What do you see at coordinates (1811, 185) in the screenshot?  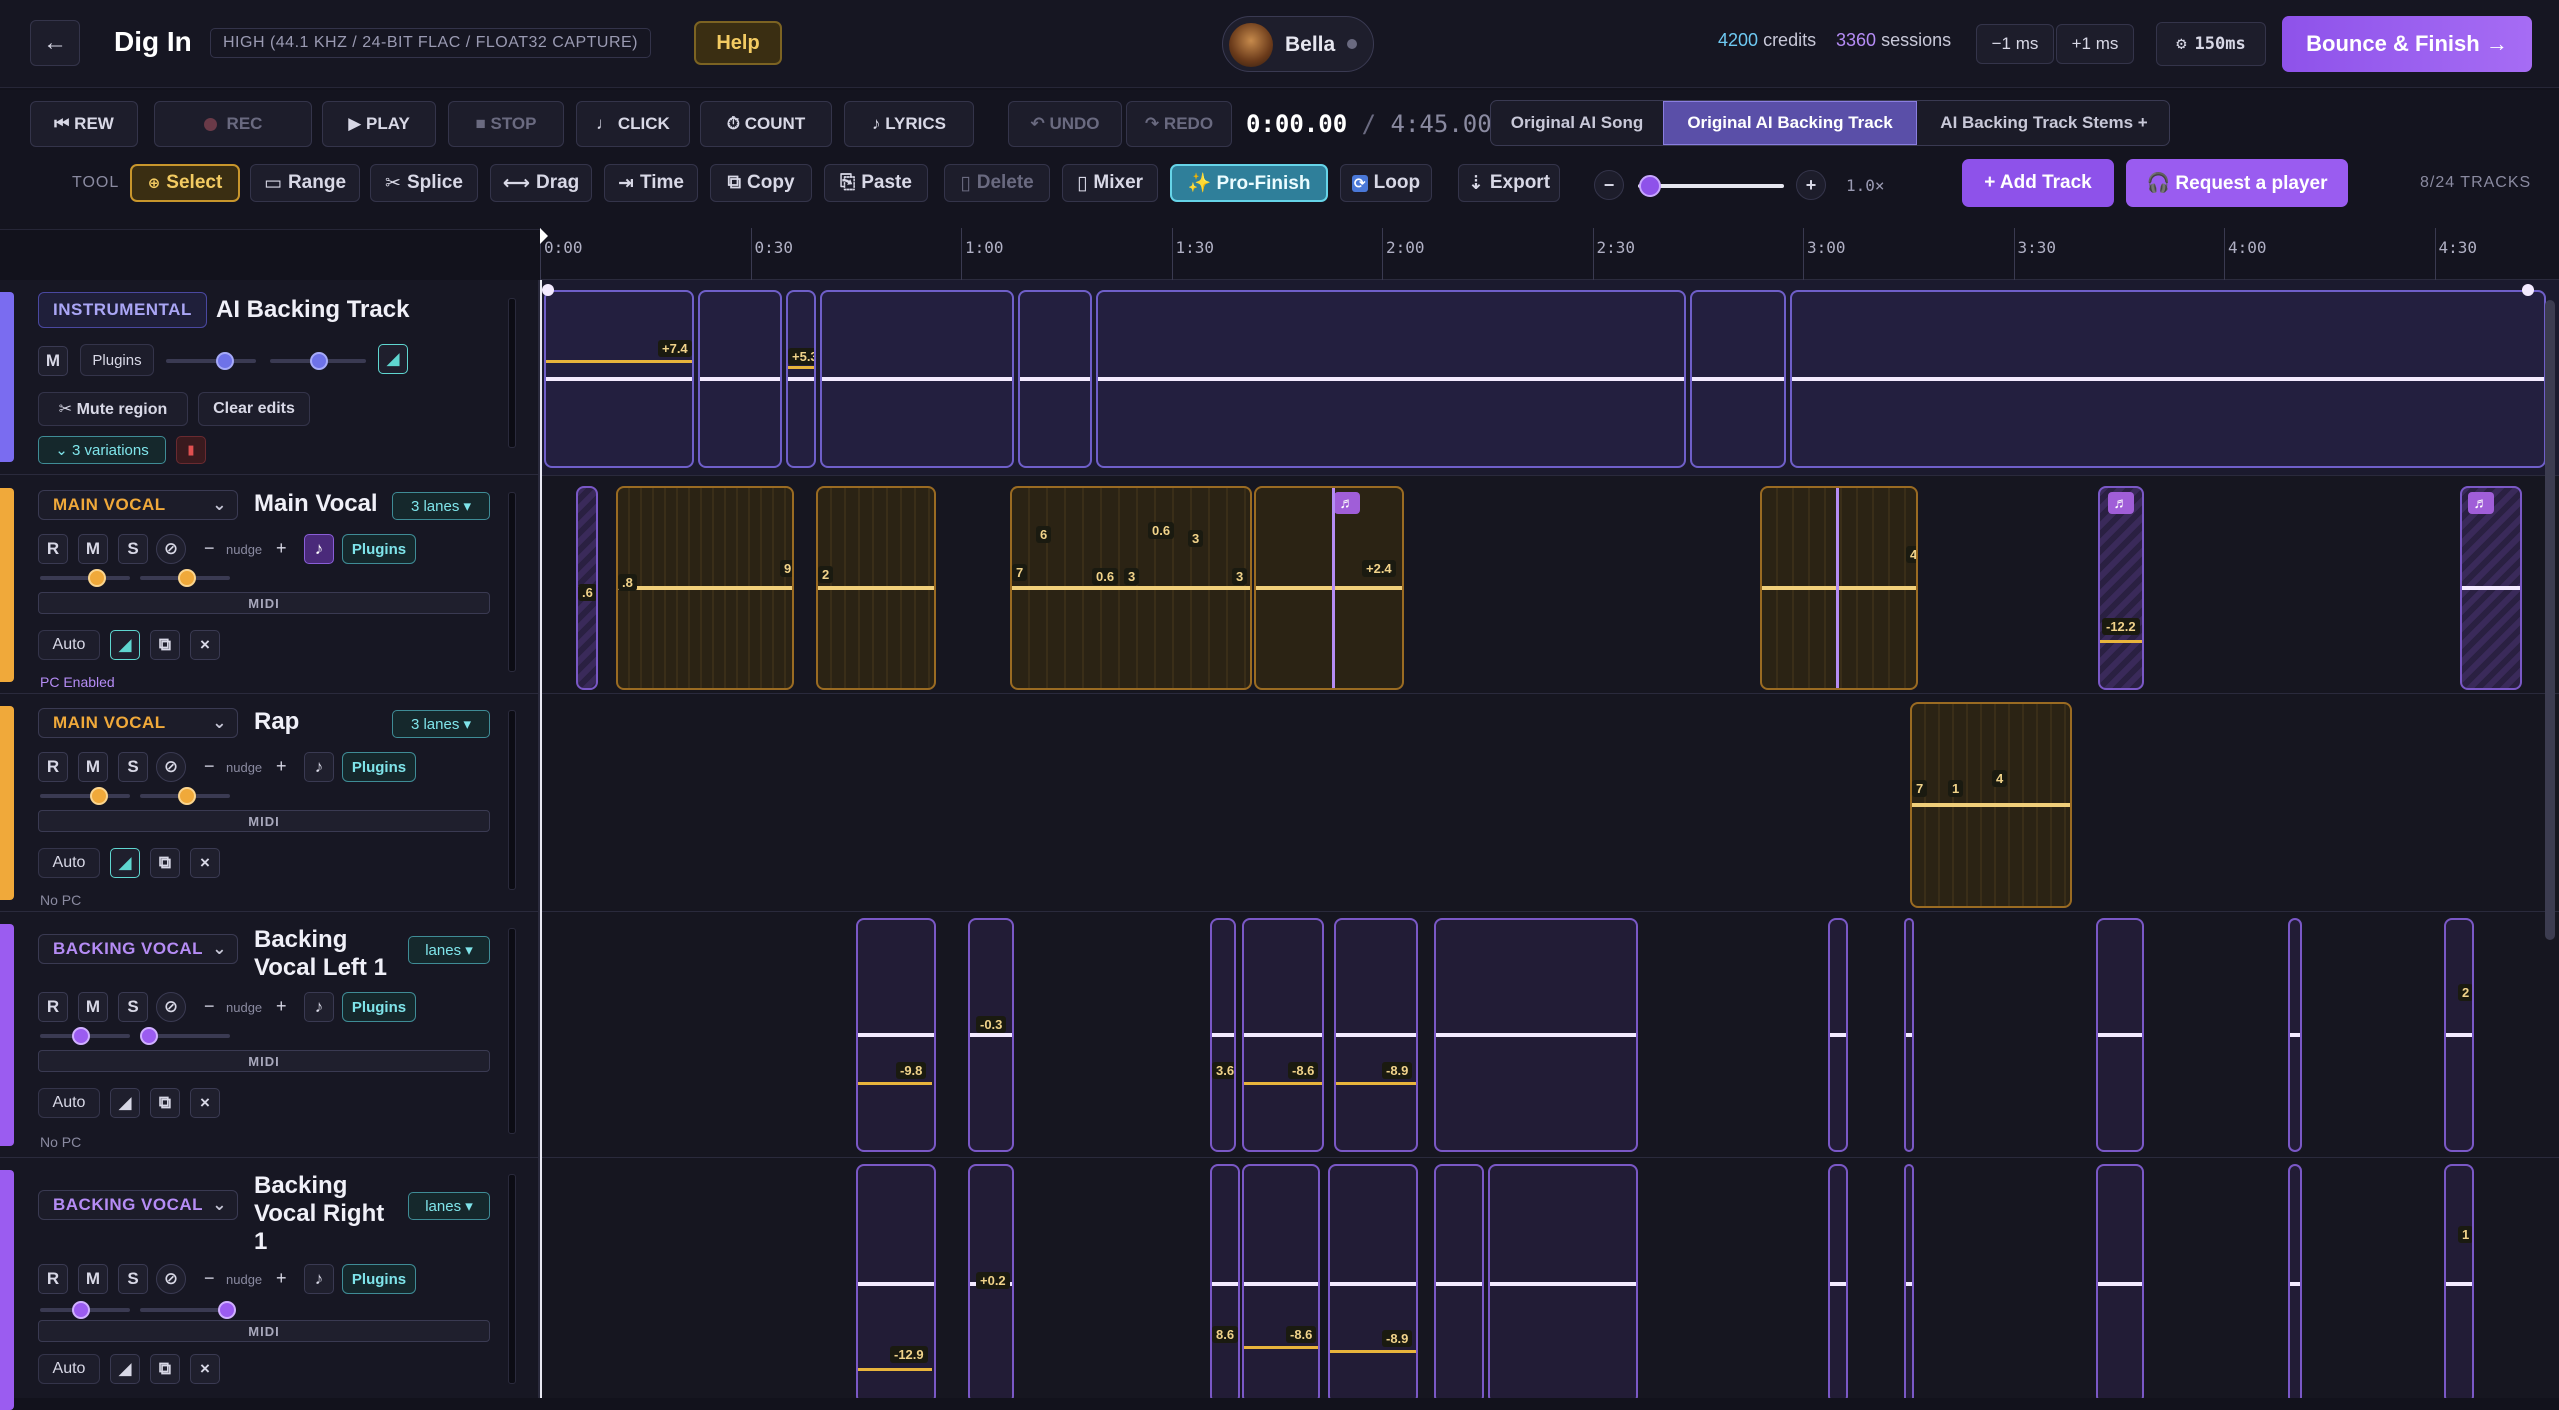 I see `zoom-in-button: +` at bounding box center [1811, 185].